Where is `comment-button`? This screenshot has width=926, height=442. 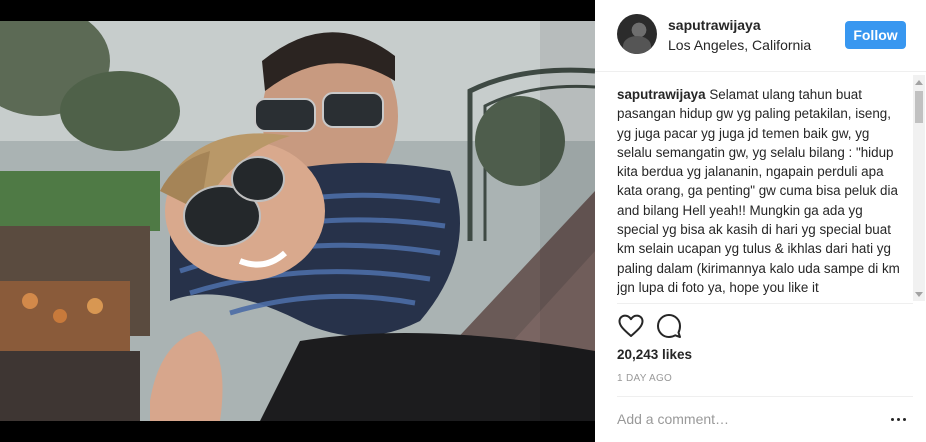
comment-button is located at coordinates (669, 326).